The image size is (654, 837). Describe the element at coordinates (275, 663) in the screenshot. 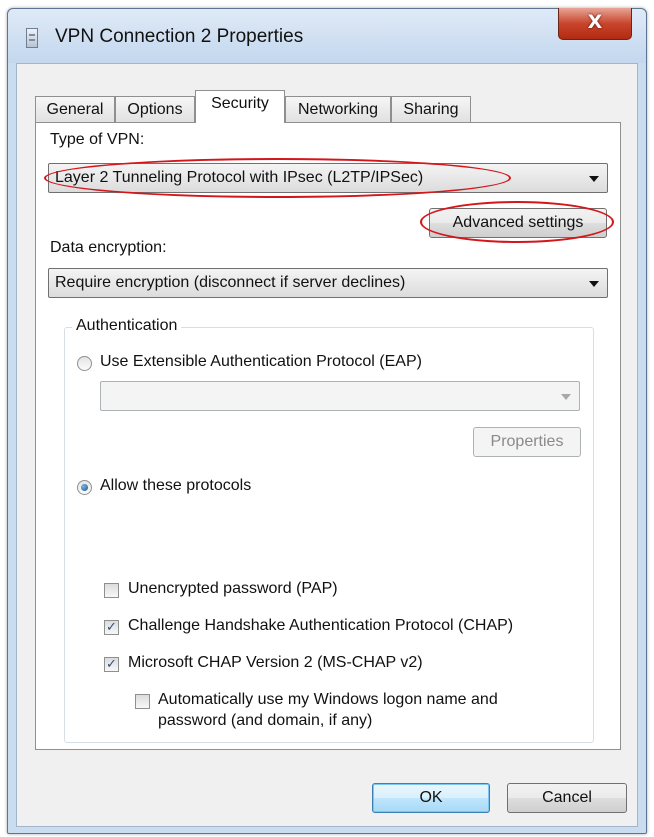

I see `mschapv2-label: Microsoft CHAP Version 2 (MS-CHAP v2)` at that location.